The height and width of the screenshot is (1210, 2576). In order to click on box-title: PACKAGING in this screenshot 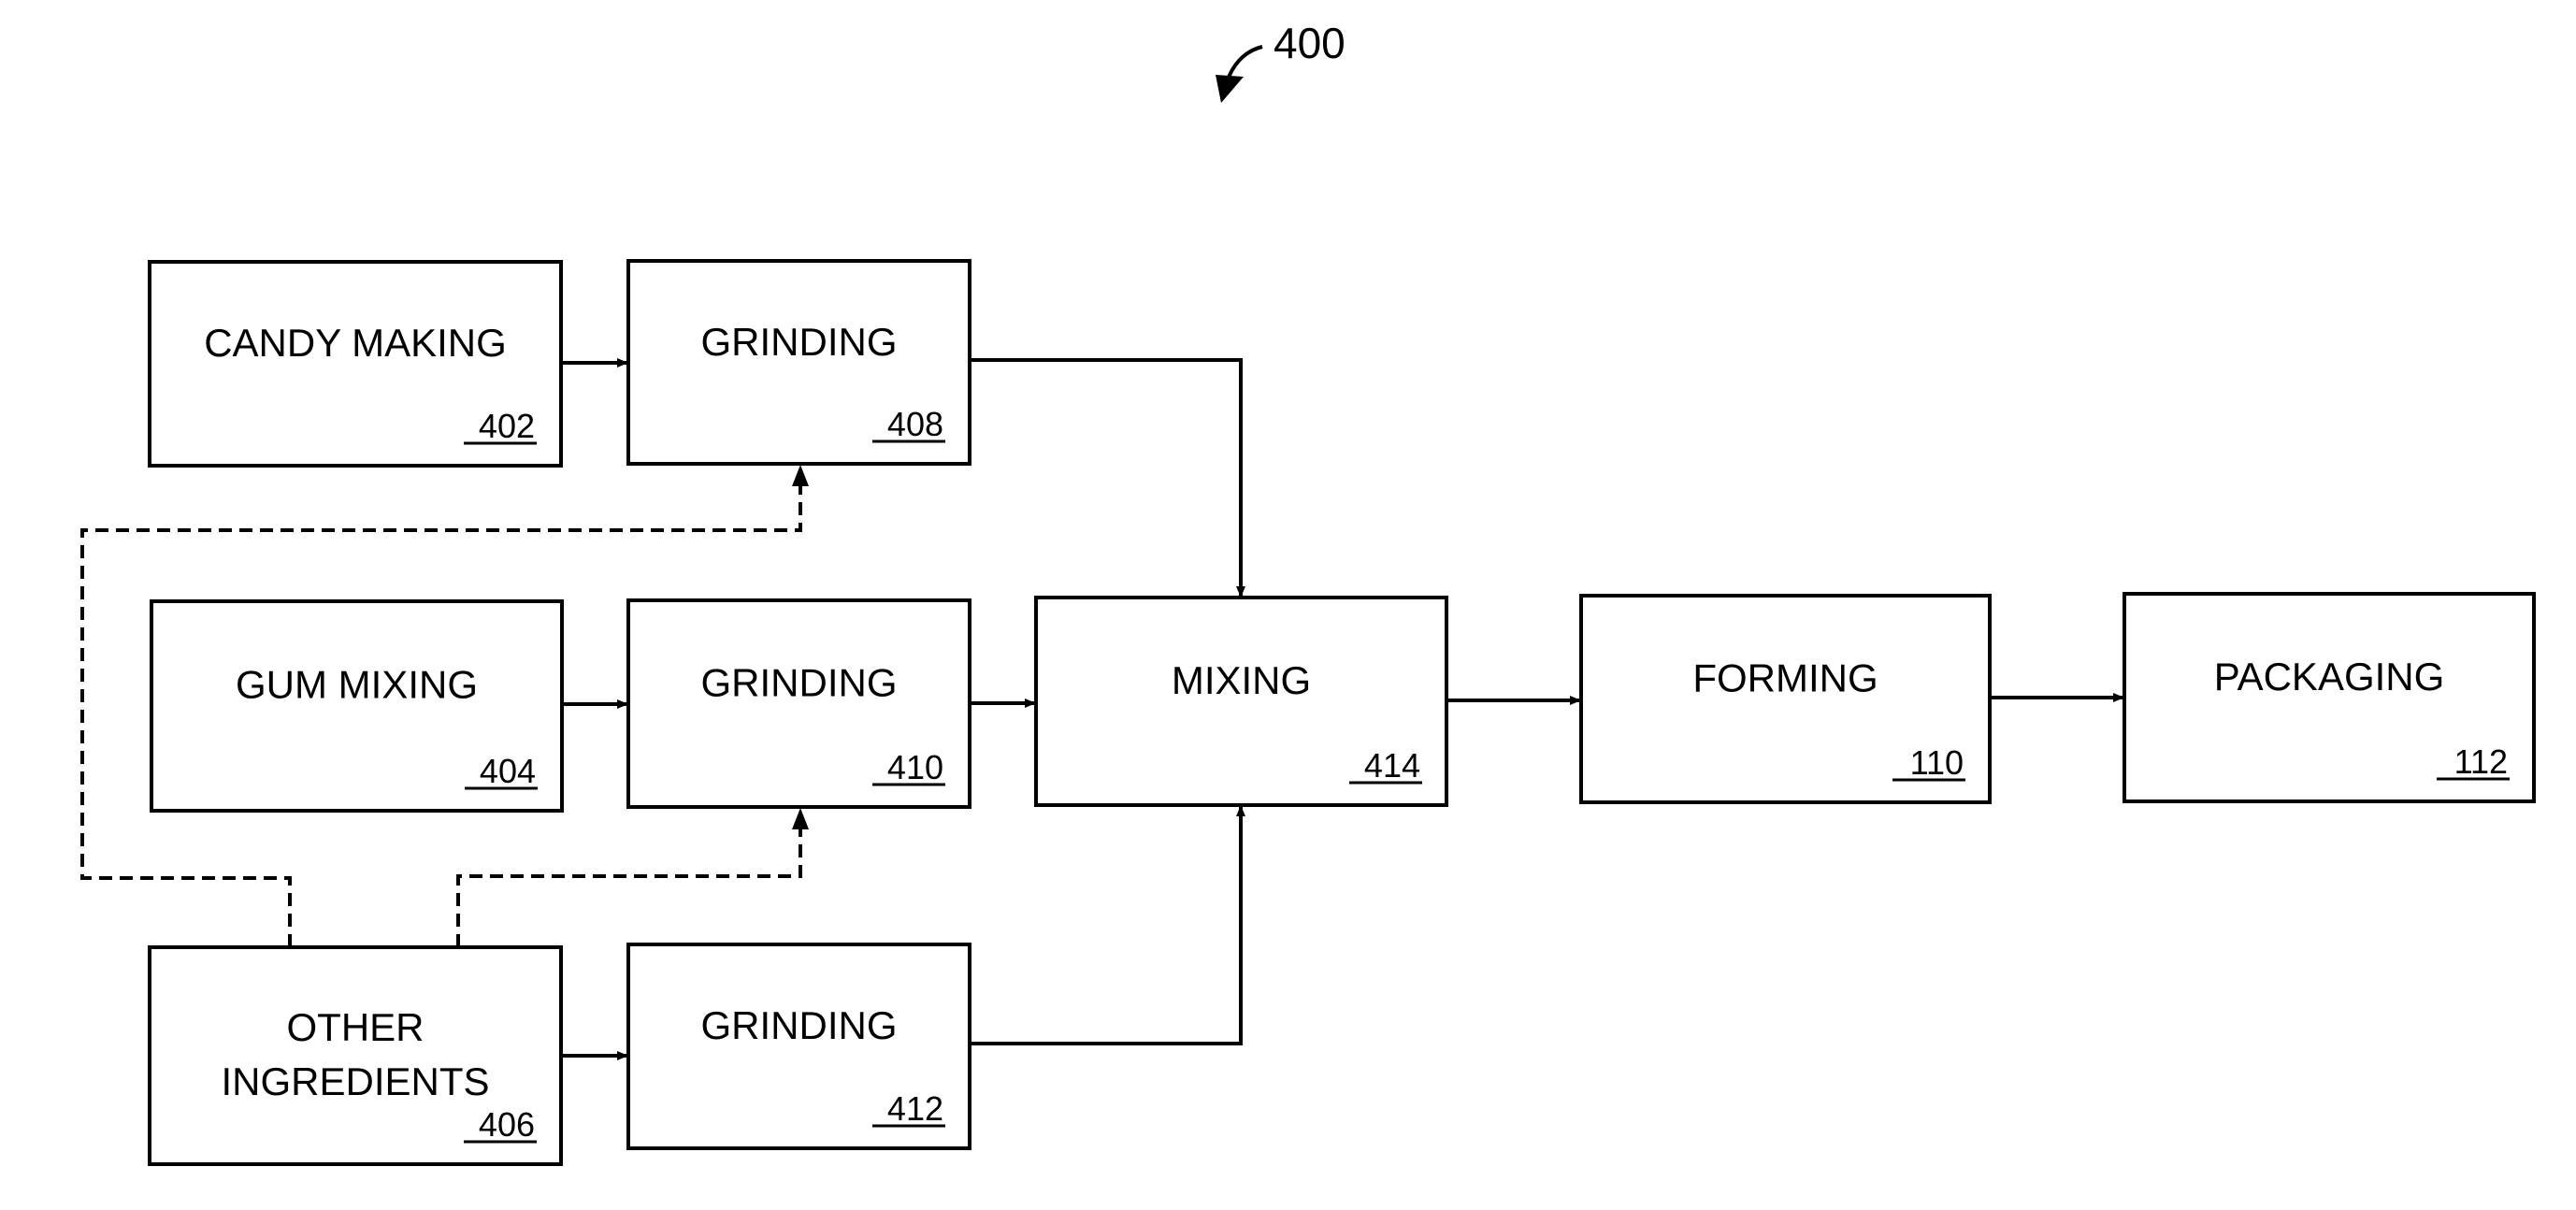, I will do `click(2330, 677)`.